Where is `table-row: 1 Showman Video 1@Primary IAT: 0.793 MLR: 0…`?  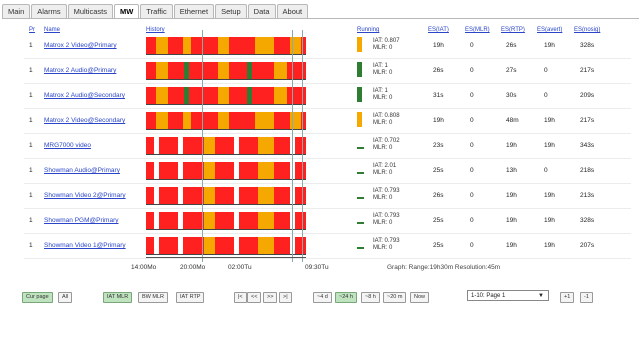
table-row: 1 Showman Video 1@Primary IAT: 0.793 MLR: 0… is located at coordinates (321, 246).